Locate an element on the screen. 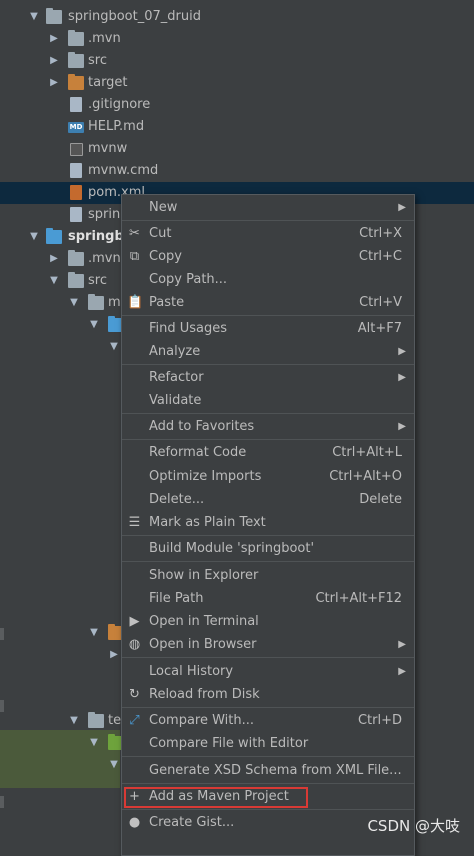 The height and width of the screenshot is (856, 474). menu-item-label: Reformat Code is located at coordinates (198, 452).